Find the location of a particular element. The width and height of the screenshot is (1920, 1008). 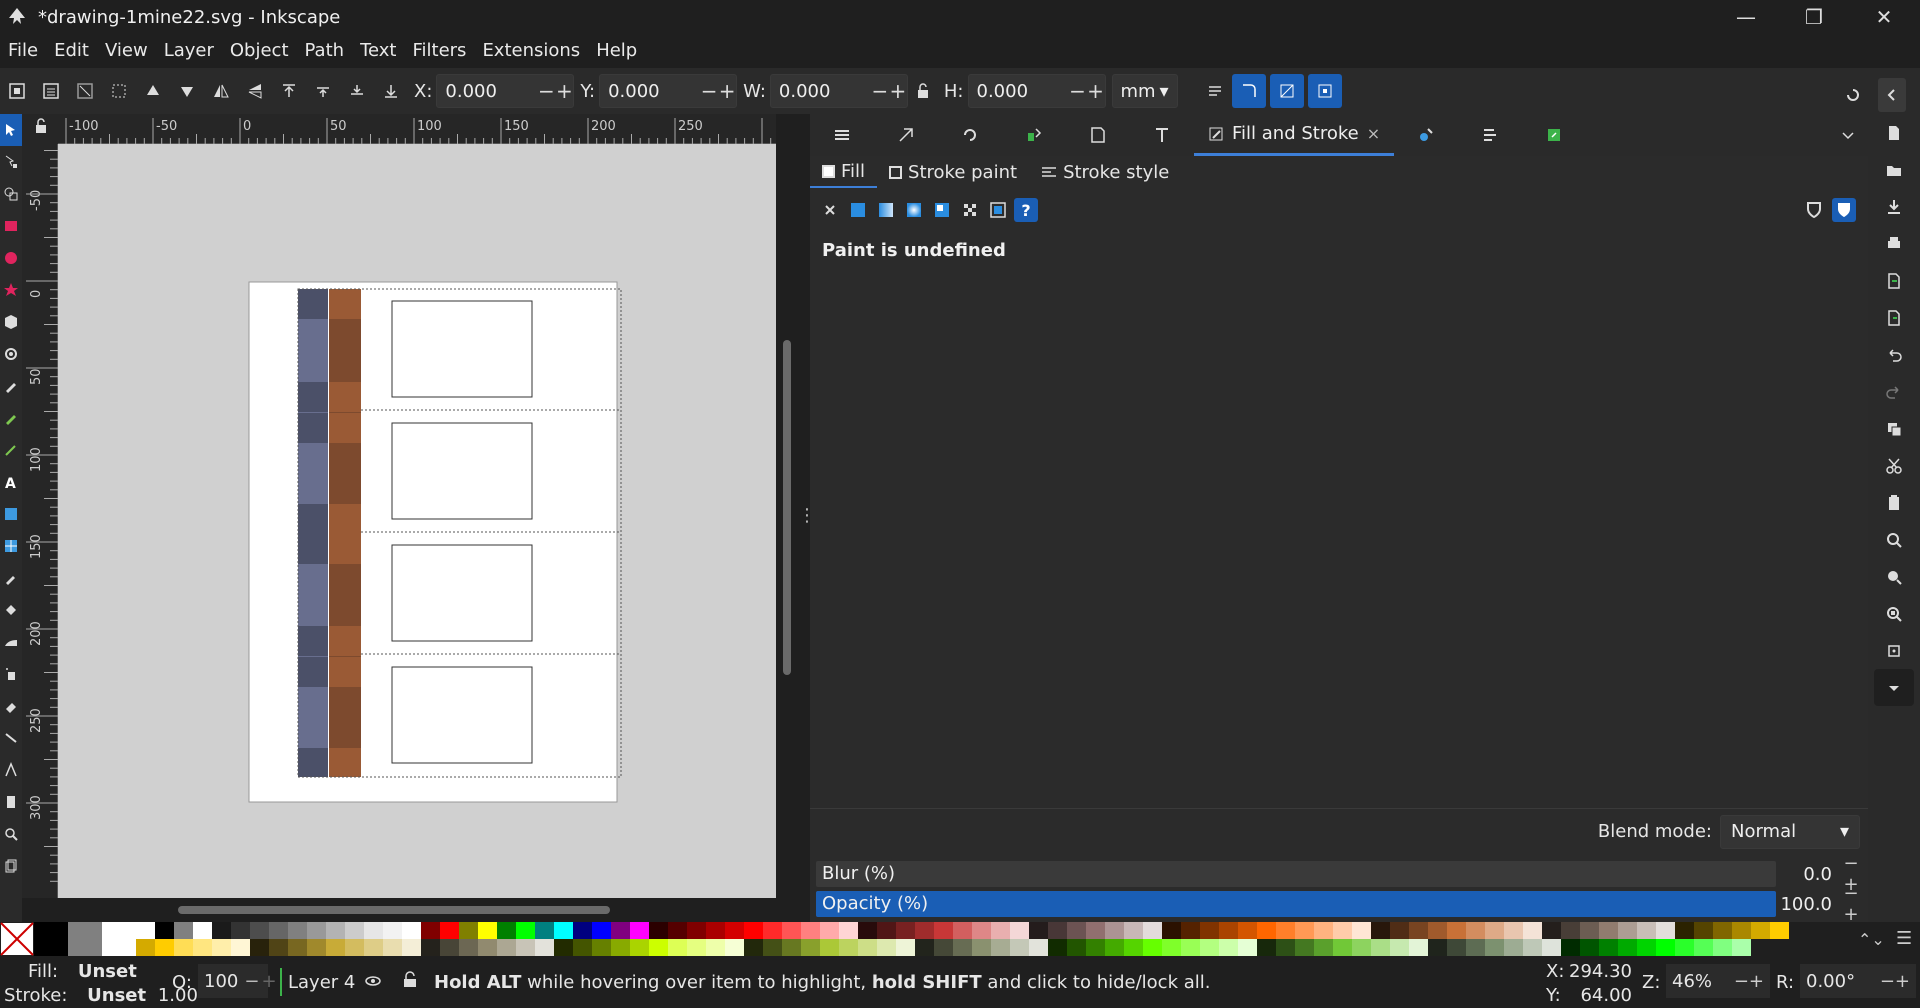

raise-button is located at coordinates (323, 91).